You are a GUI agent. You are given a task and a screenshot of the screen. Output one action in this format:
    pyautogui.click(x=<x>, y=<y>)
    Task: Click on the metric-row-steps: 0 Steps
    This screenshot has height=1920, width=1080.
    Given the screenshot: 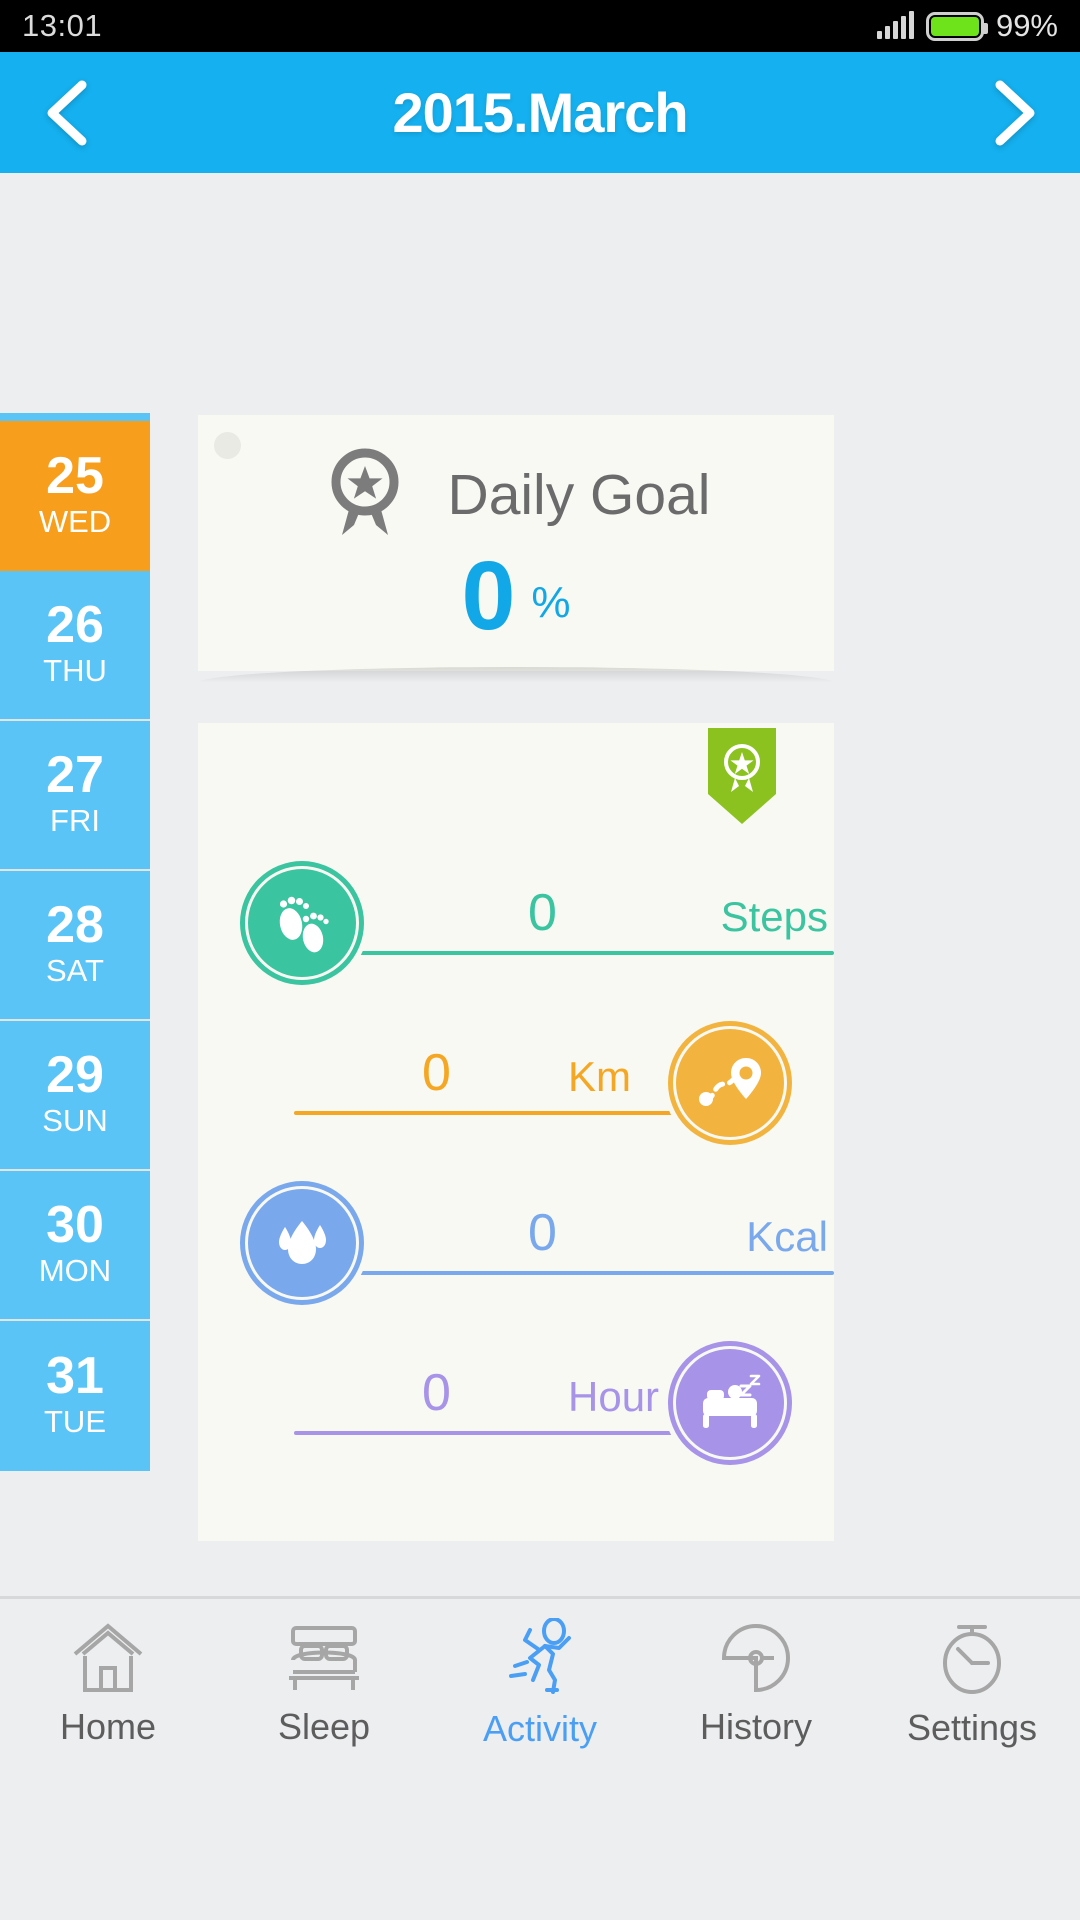 What is the action you would take?
    pyautogui.click(x=516, y=920)
    